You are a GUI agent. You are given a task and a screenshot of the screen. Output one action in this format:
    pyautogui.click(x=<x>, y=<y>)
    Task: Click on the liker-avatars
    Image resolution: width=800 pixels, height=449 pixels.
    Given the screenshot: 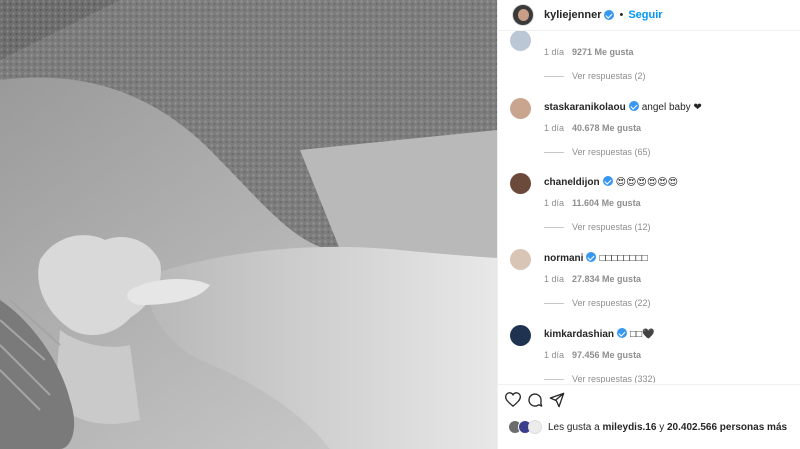 What is the action you would take?
    pyautogui.click(x=525, y=427)
    